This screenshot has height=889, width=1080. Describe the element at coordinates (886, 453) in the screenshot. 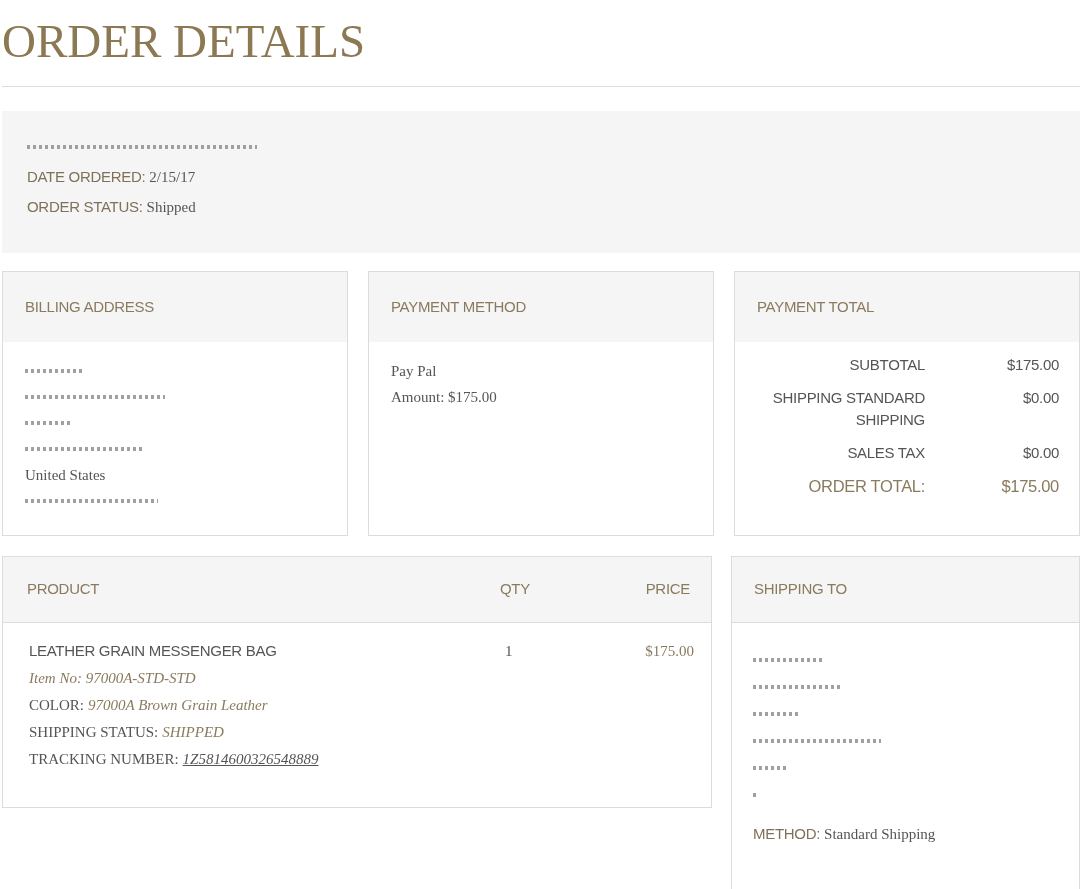

I see `total-label: SALES TAX` at that location.